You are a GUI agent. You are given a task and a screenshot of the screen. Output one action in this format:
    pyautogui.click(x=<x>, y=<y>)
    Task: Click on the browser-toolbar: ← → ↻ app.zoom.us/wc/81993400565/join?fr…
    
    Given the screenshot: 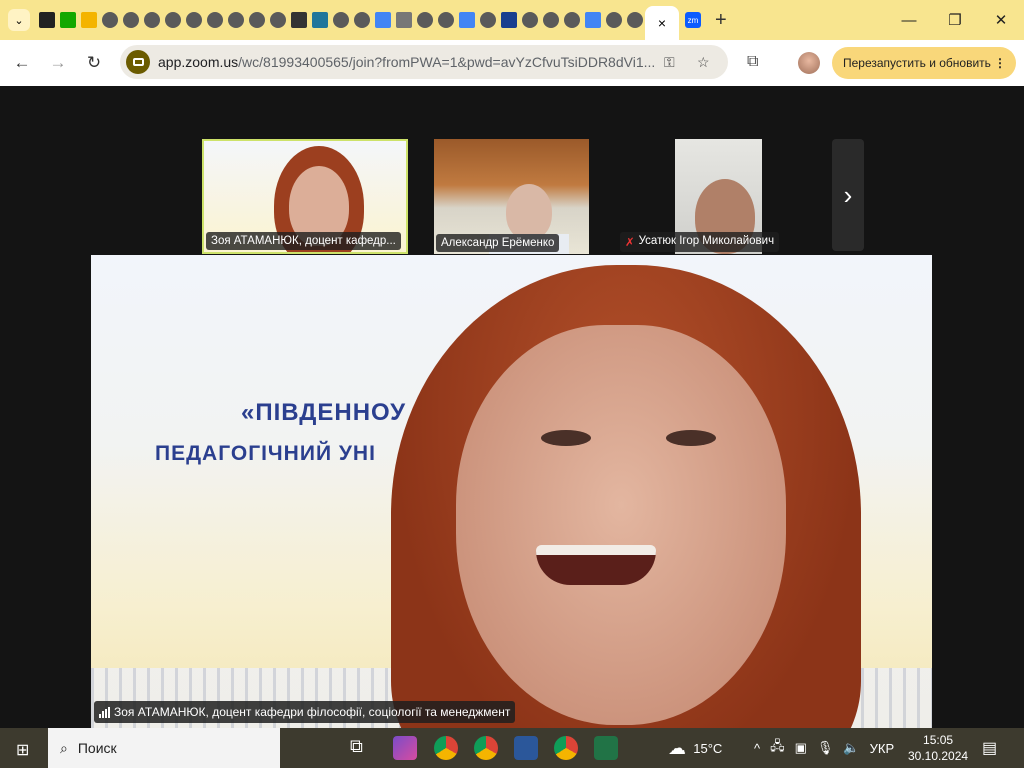 What is the action you would take?
    pyautogui.click(x=512, y=63)
    